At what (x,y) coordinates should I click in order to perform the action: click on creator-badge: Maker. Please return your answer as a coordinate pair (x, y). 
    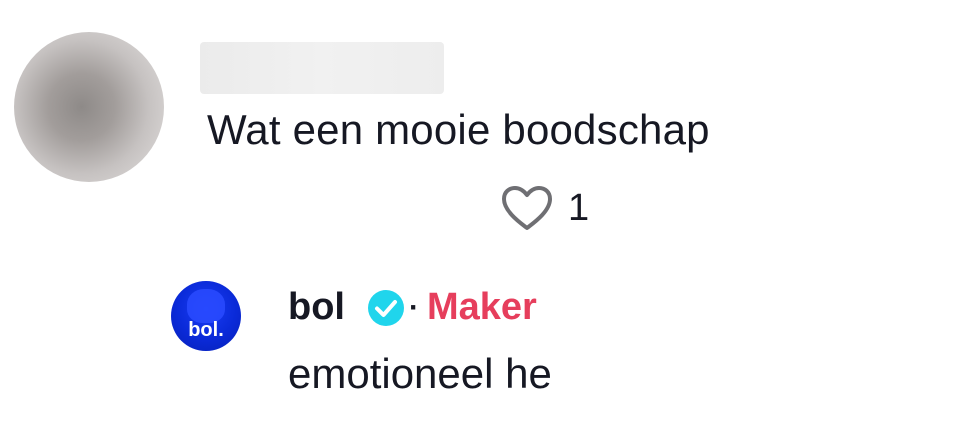
    Looking at the image, I should click on (481, 307).